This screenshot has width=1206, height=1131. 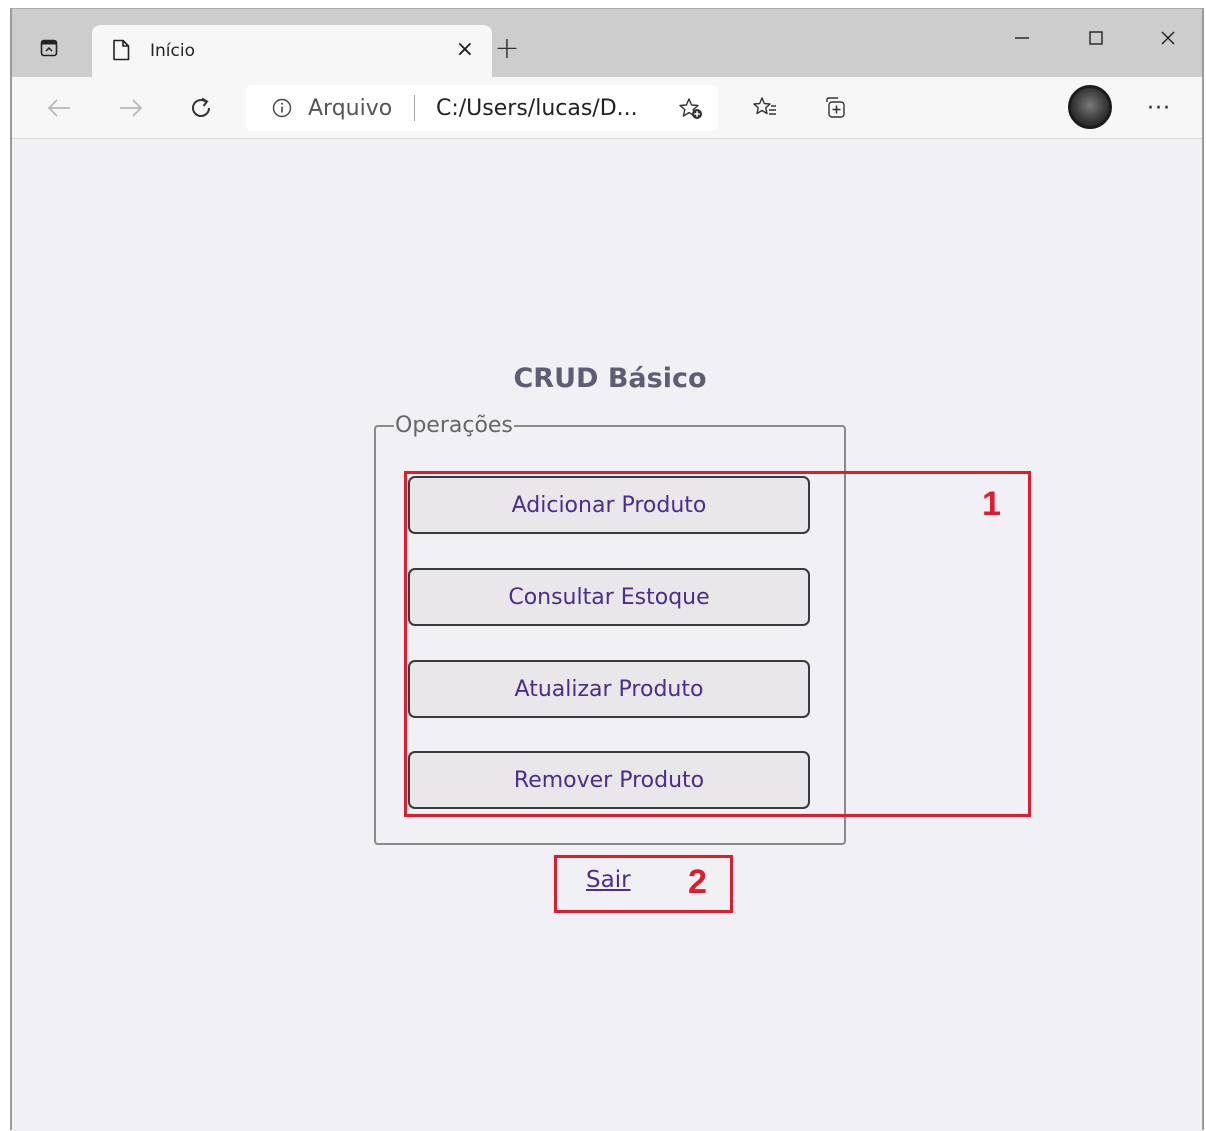 What do you see at coordinates (1096, 38) in the screenshot?
I see `maximize-icon` at bounding box center [1096, 38].